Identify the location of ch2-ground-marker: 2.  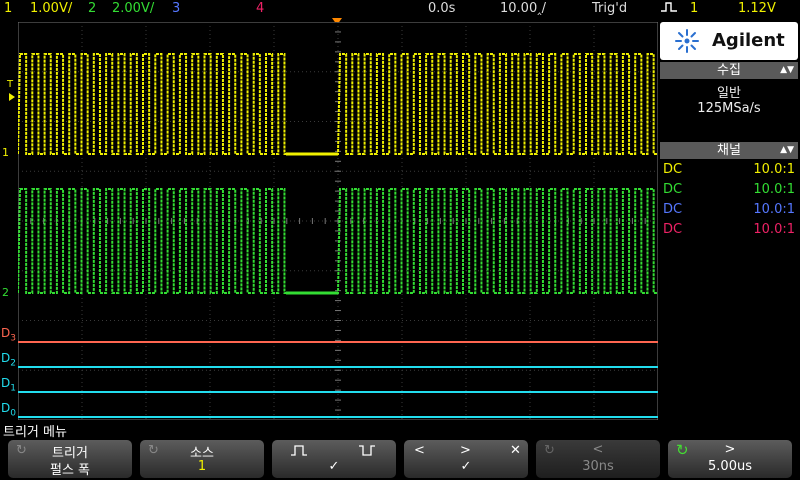
(5, 292).